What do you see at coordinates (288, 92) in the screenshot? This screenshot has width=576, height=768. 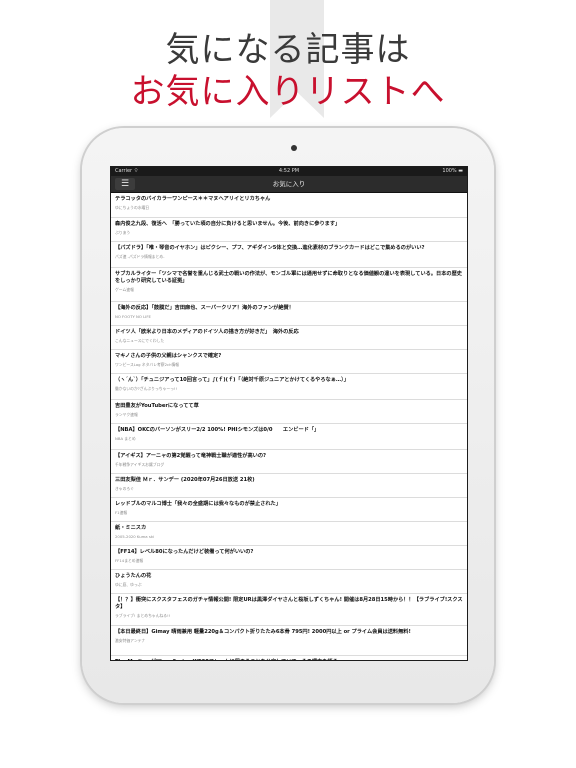 I see `headline-line-2: お気に入りリストへ` at bounding box center [288, 92].